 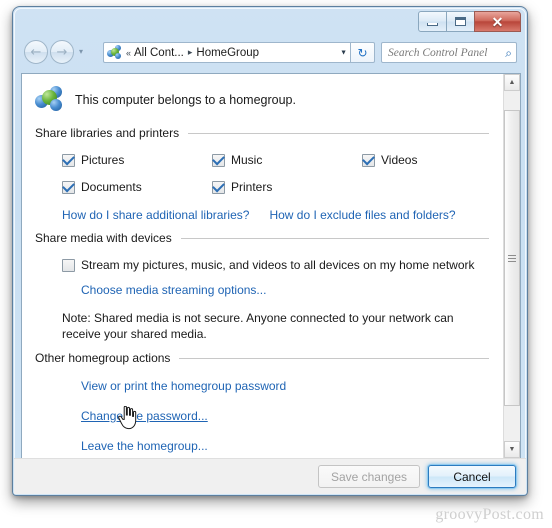 I want to click on back-button: ←, so click(x=36, y=52).